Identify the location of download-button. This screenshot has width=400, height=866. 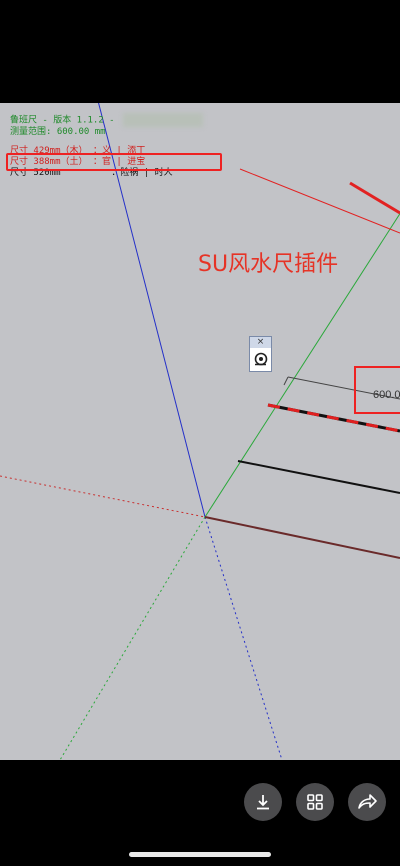
(263, 802).